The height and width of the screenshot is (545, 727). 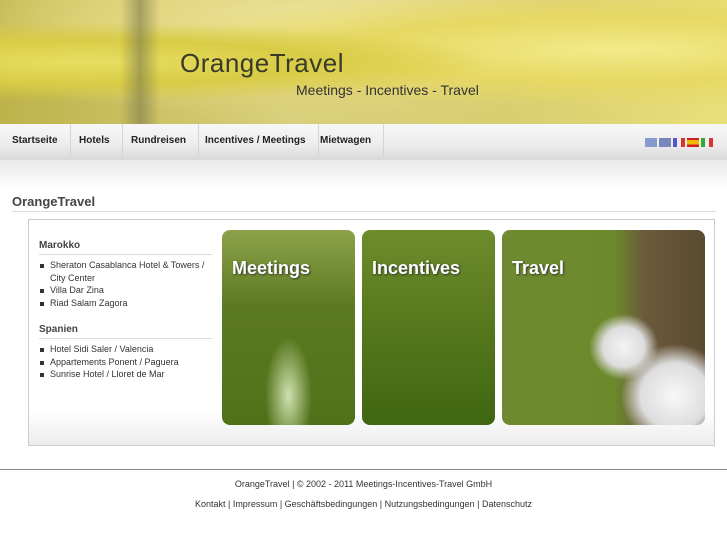 What do you see at coordinates (651, 142) in the screenshot?
I see `us-flag-icon` at bounding box center [651, 142].